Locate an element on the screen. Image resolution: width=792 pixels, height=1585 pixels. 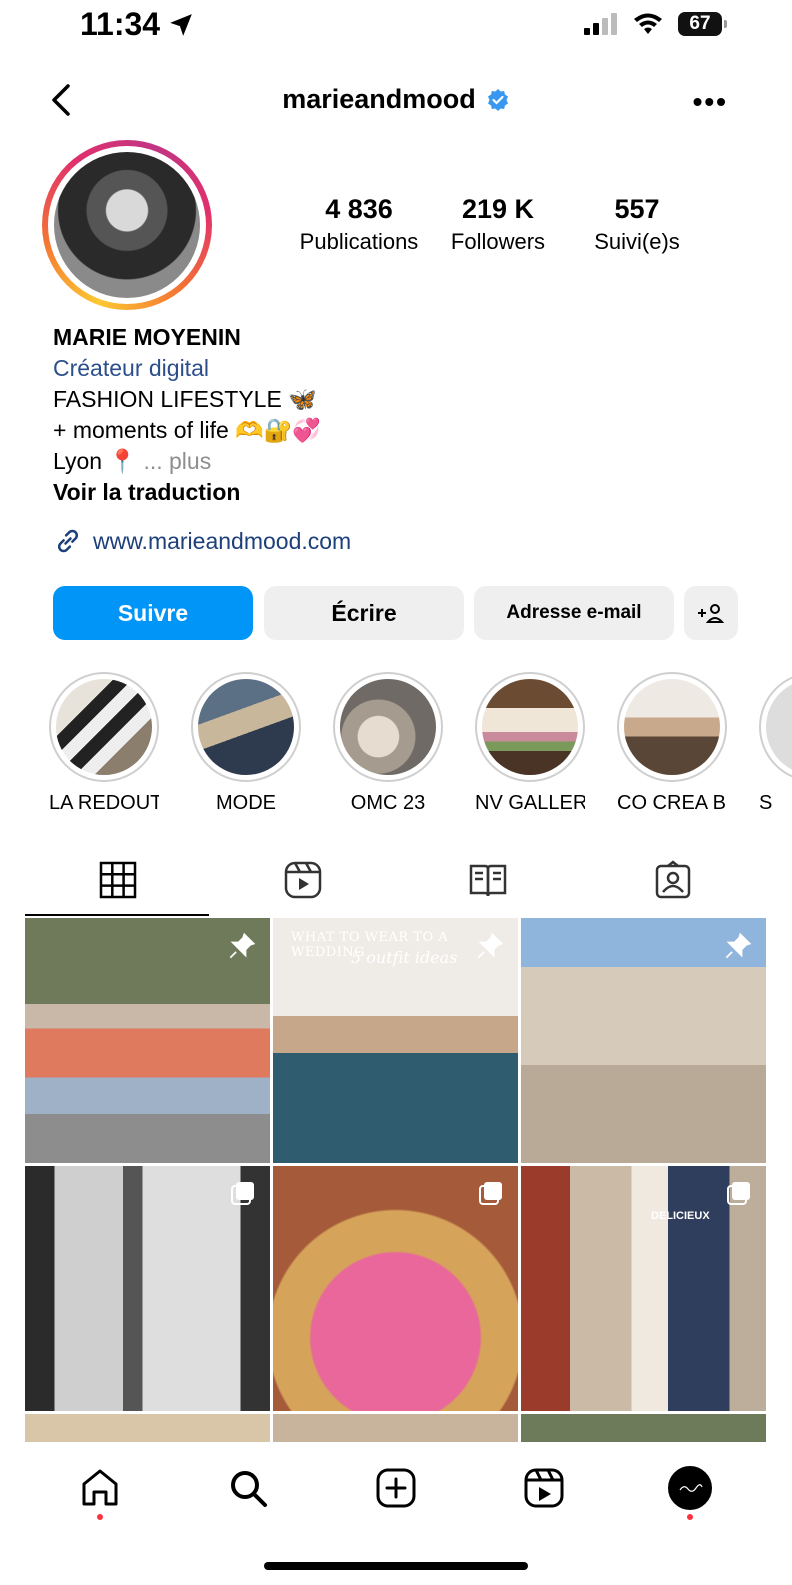
add-user-button is located at coordinates (711, 613).